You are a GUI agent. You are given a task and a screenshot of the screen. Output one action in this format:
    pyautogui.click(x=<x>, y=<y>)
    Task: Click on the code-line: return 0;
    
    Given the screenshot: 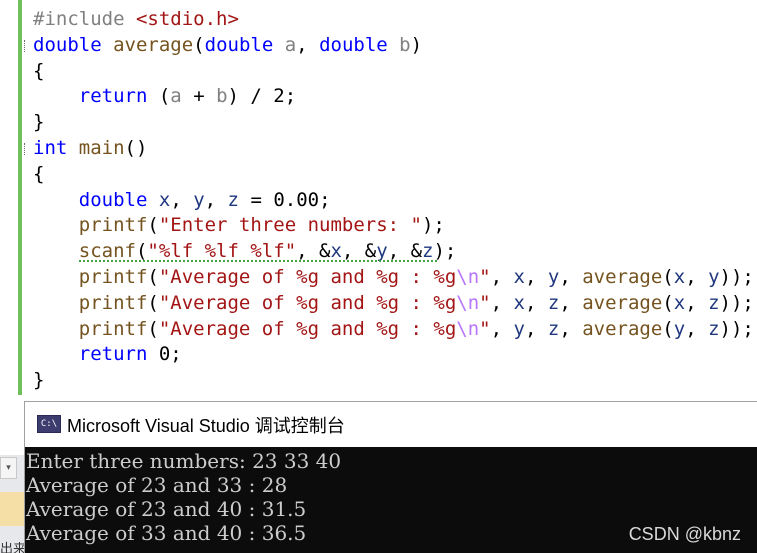 What is the action you would take?
    pyautogui.click(x=107, y=354)
    